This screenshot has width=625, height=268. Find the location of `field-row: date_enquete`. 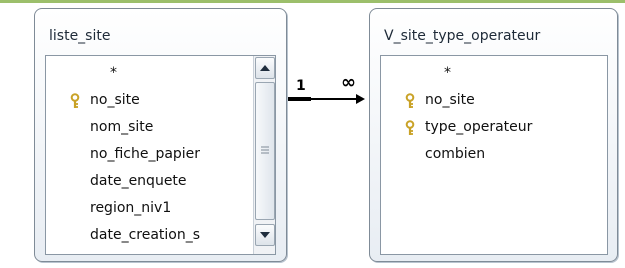

field-row: date_enquete is located at coordinates (148, 181).